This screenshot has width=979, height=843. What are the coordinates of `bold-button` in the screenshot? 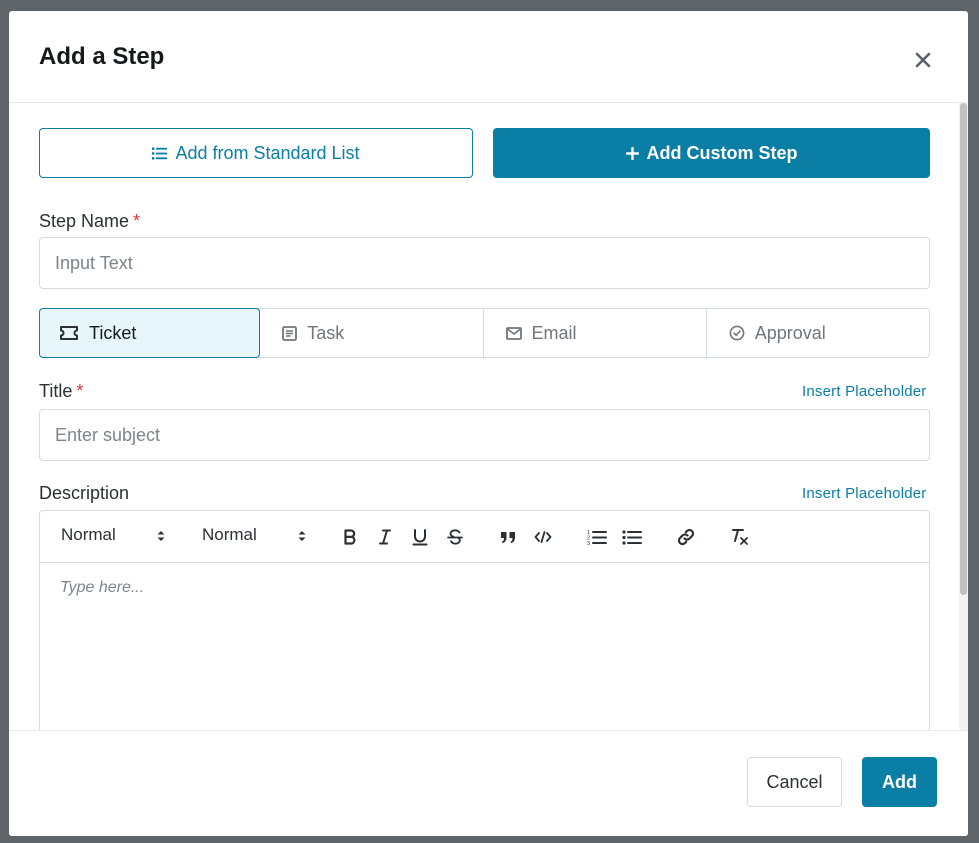 It's located at (350, 537).